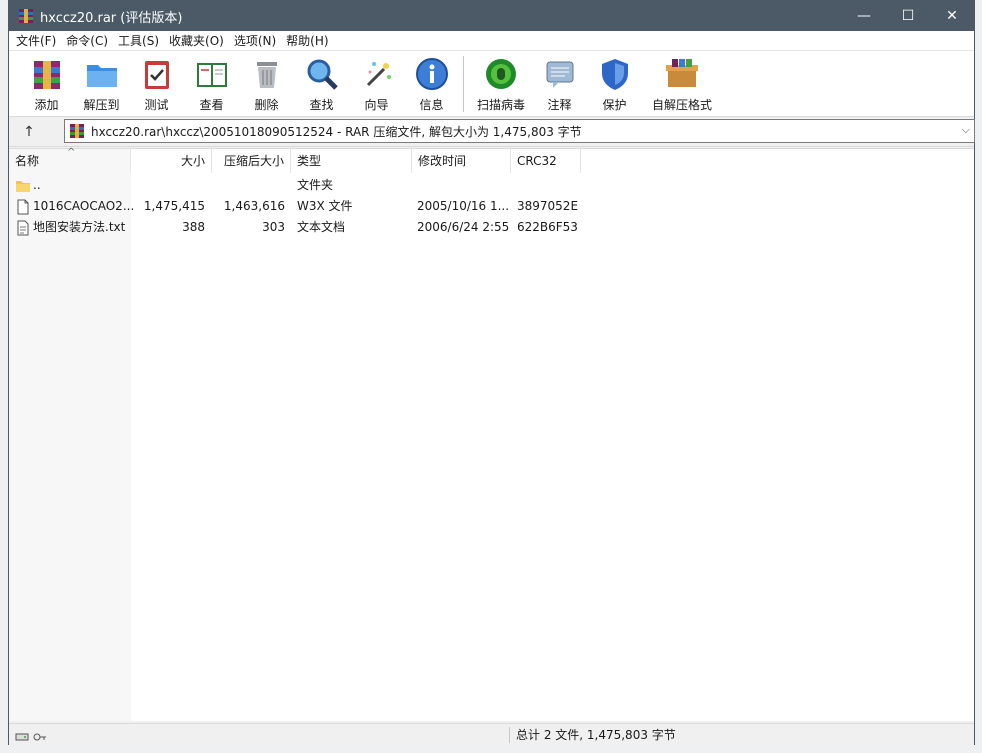  What do you see at coordinates (29, 132) in the screenshot?
I see `up-folder-button: ↑` at bounding box center [29, 132].